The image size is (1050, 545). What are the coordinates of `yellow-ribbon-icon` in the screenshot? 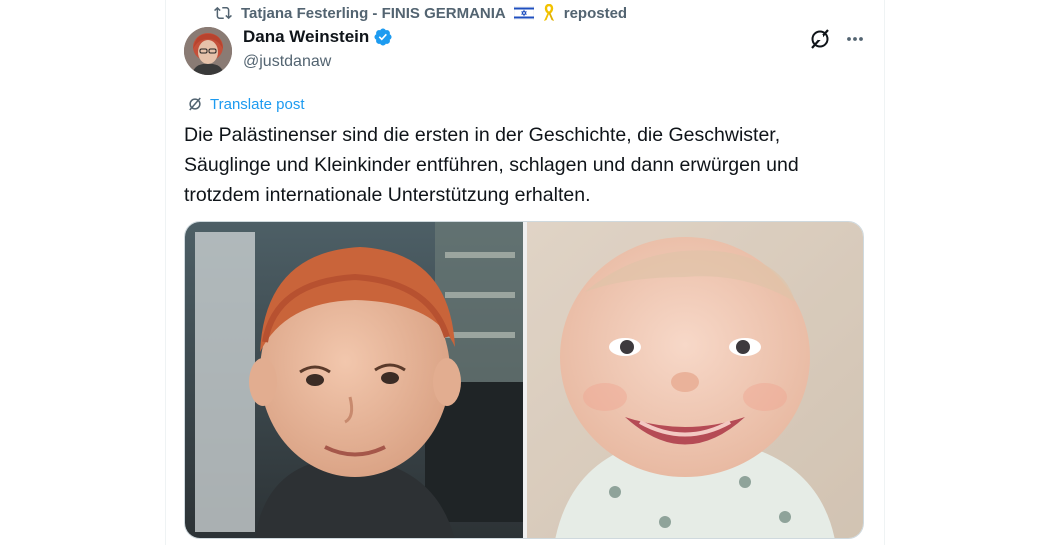 It's located at (548, 12).